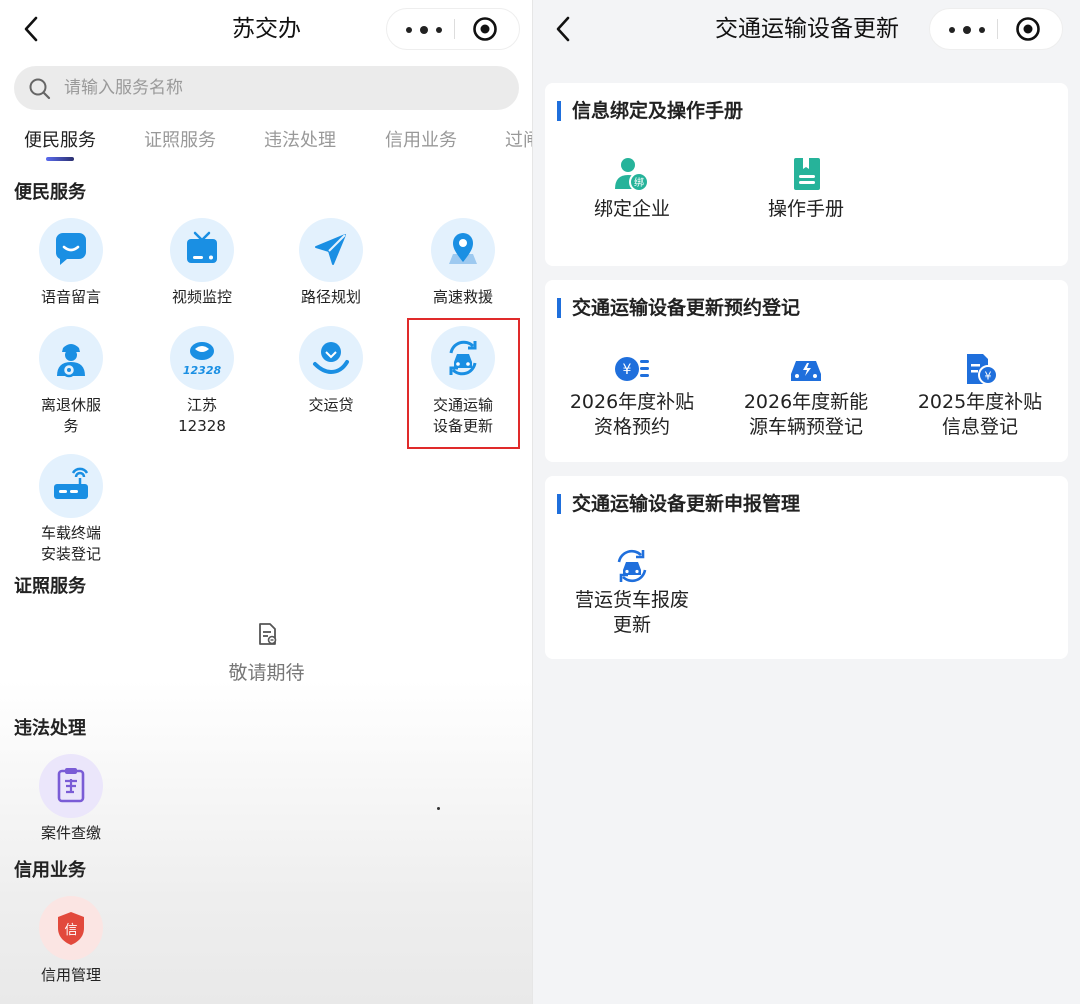 This screenshot has height=1004, width=1080. Describe the element at coordinates (686, 308) in the screenshot. I see `card-title: 交通运输设备更新预约登记` at that location.